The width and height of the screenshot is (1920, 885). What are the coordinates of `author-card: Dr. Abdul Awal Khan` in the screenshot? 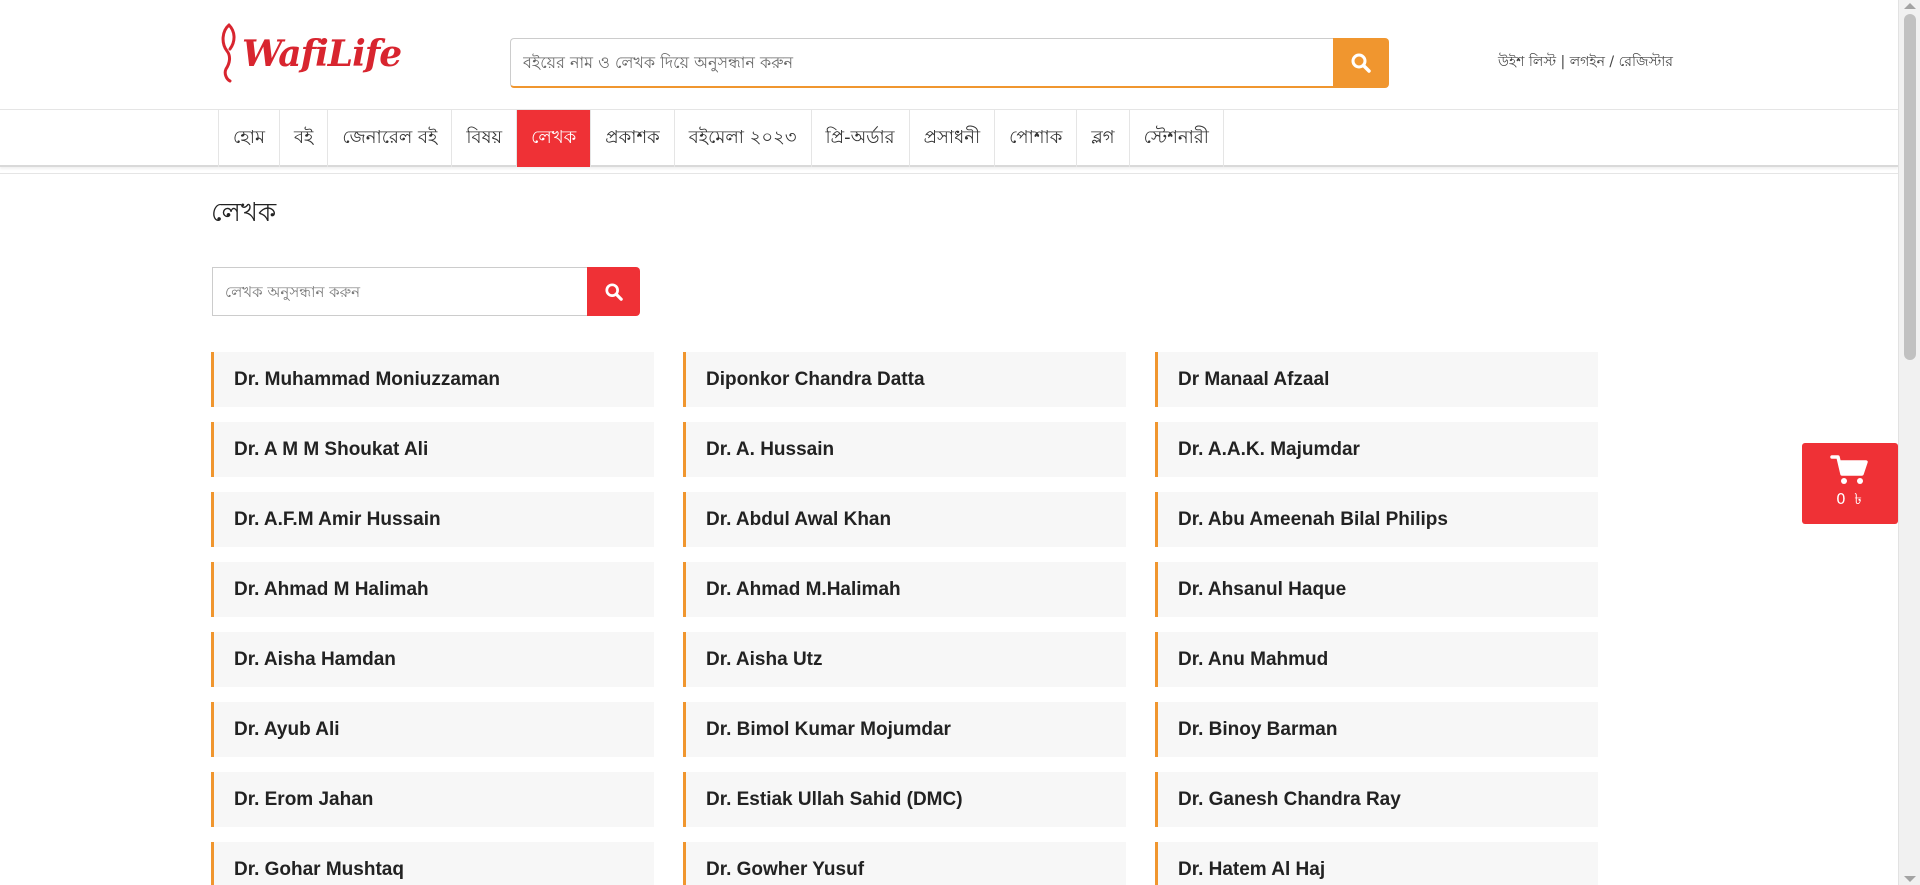 It's located at (904, 519).